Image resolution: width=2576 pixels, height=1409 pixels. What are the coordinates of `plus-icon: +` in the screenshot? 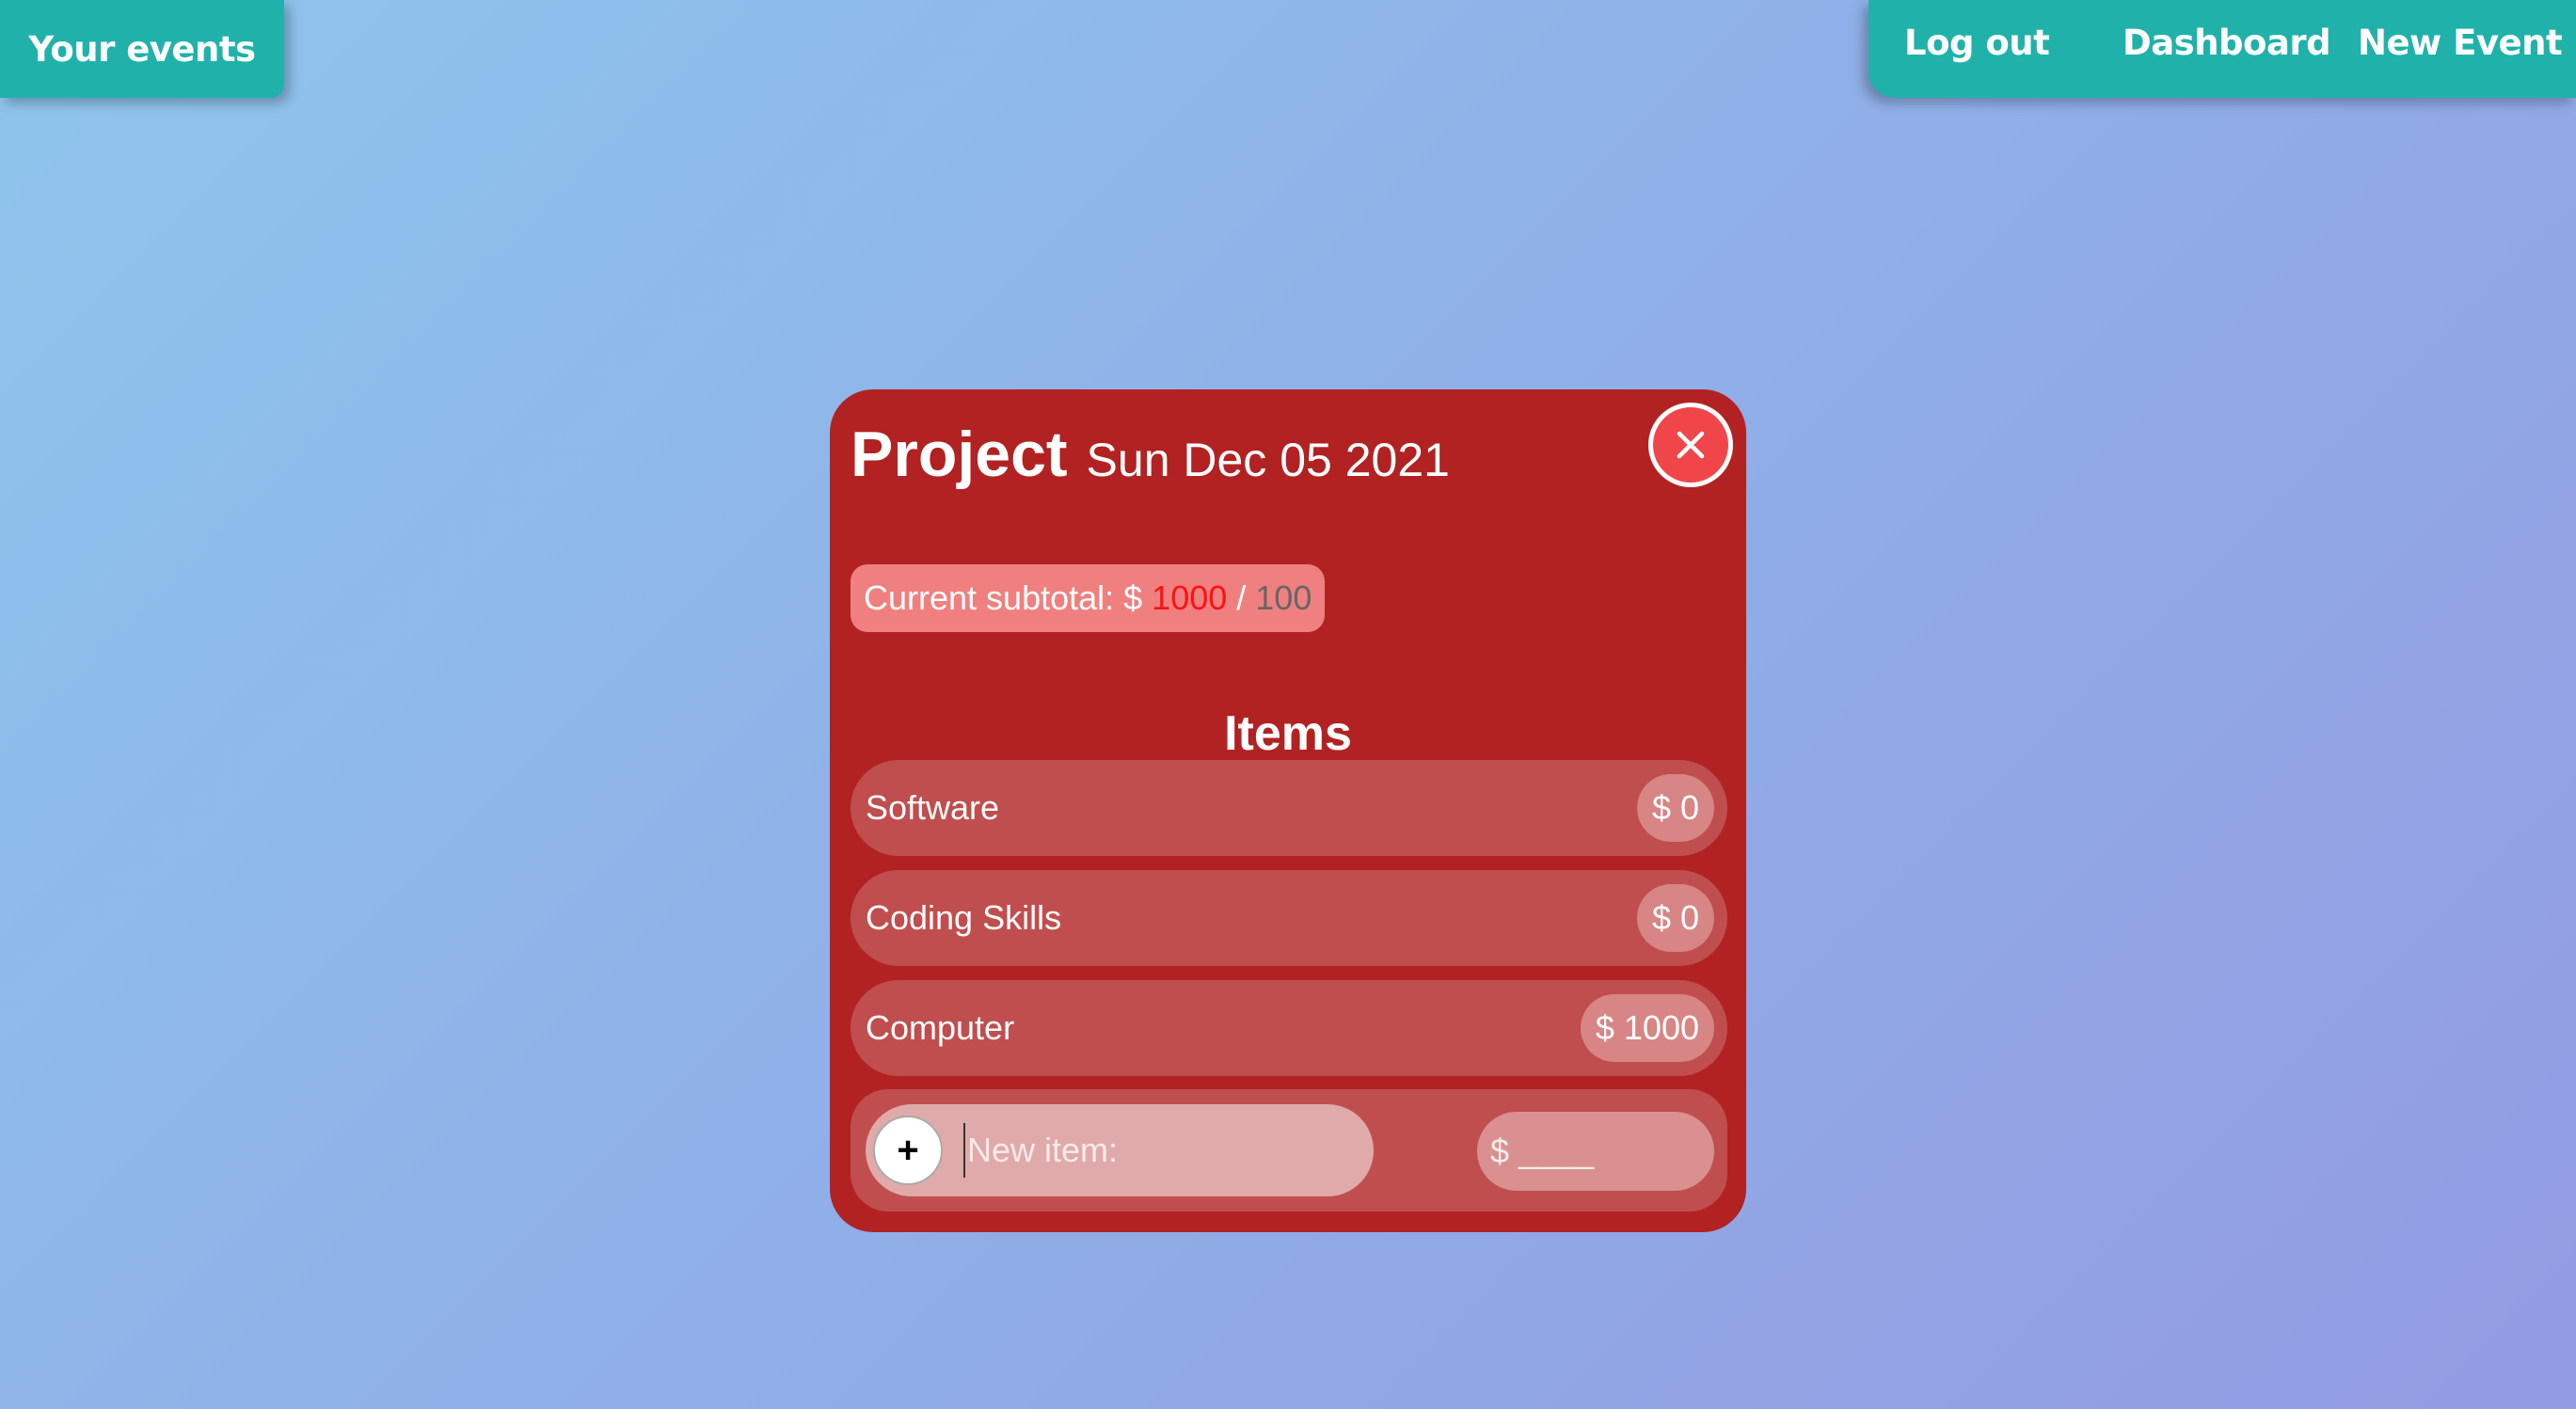 It's located at (908, 1150).